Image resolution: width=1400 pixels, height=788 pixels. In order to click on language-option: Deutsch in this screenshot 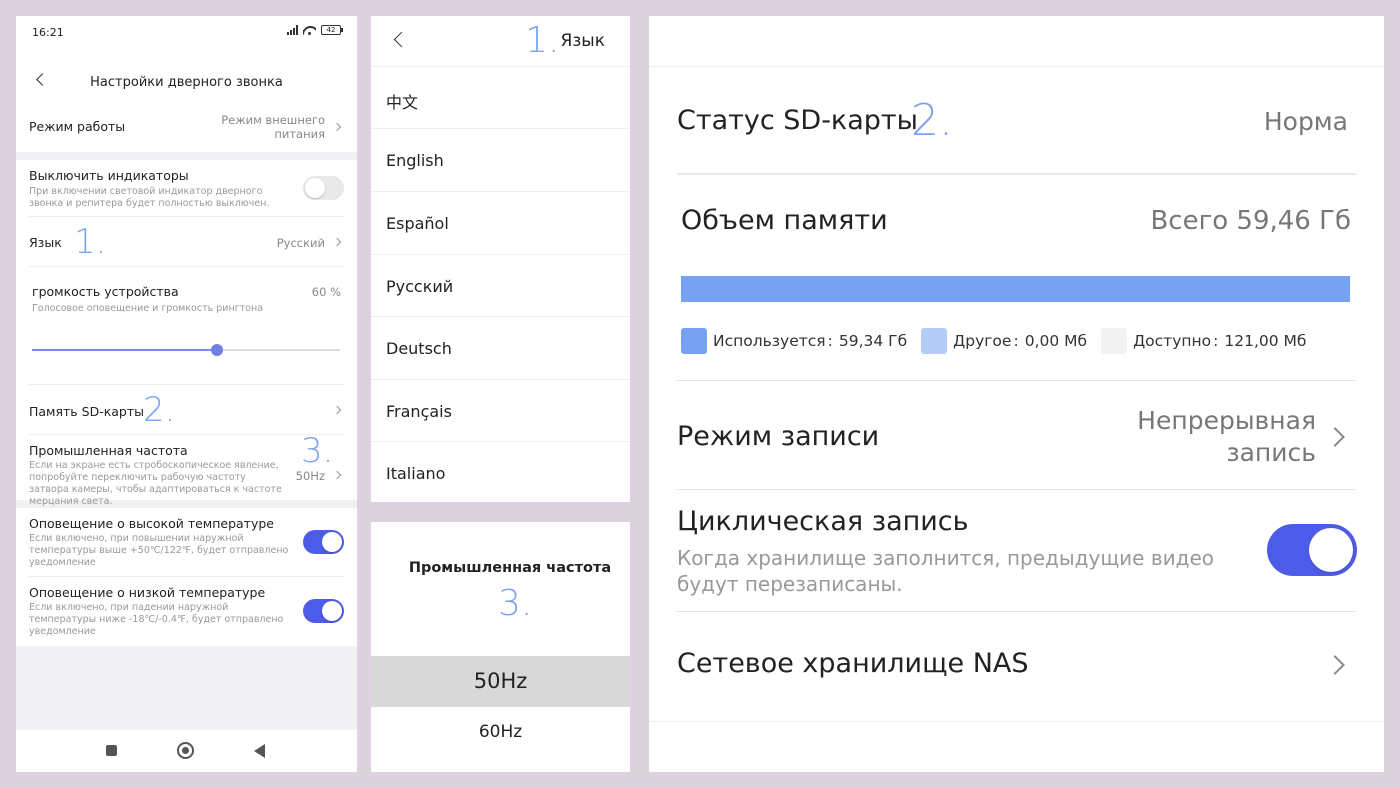, I will do `click(500, 347)`.